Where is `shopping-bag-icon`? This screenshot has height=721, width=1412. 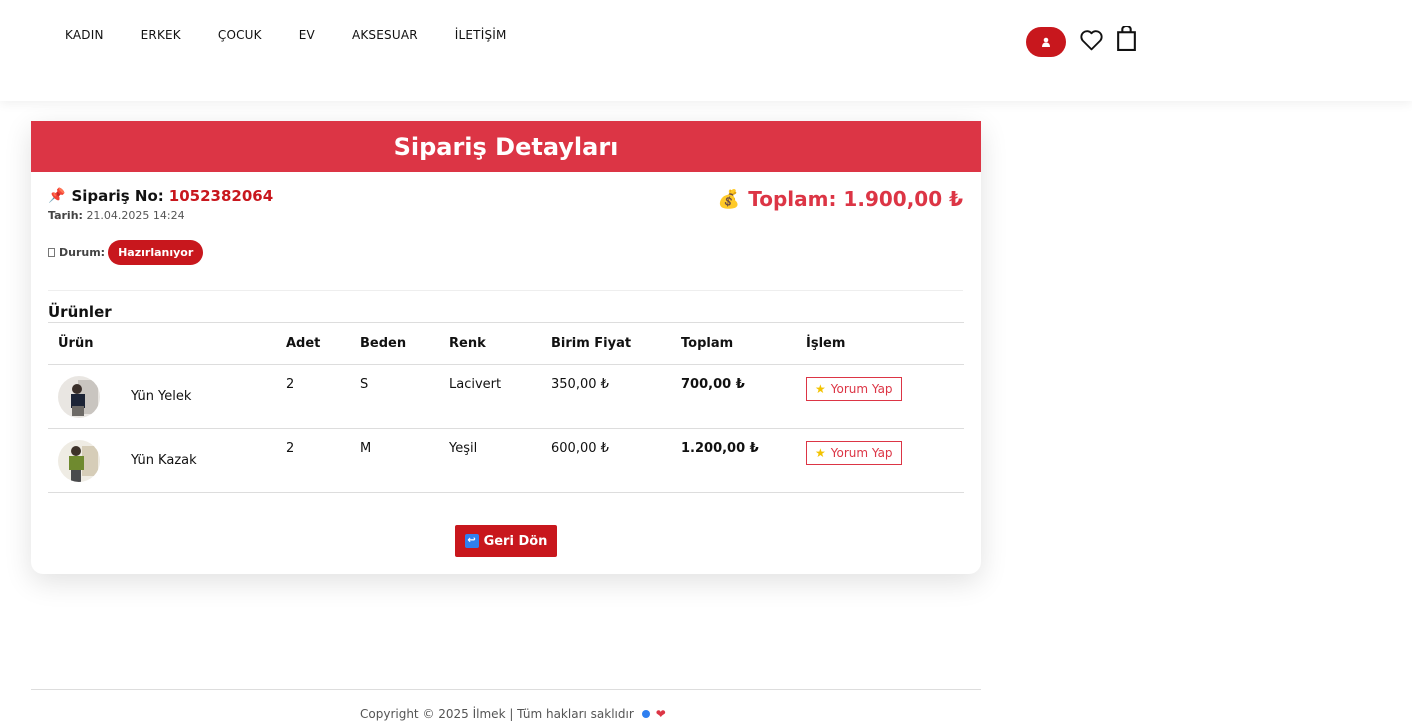 shopping-bag-icon is located at coordinates (1126, 38).